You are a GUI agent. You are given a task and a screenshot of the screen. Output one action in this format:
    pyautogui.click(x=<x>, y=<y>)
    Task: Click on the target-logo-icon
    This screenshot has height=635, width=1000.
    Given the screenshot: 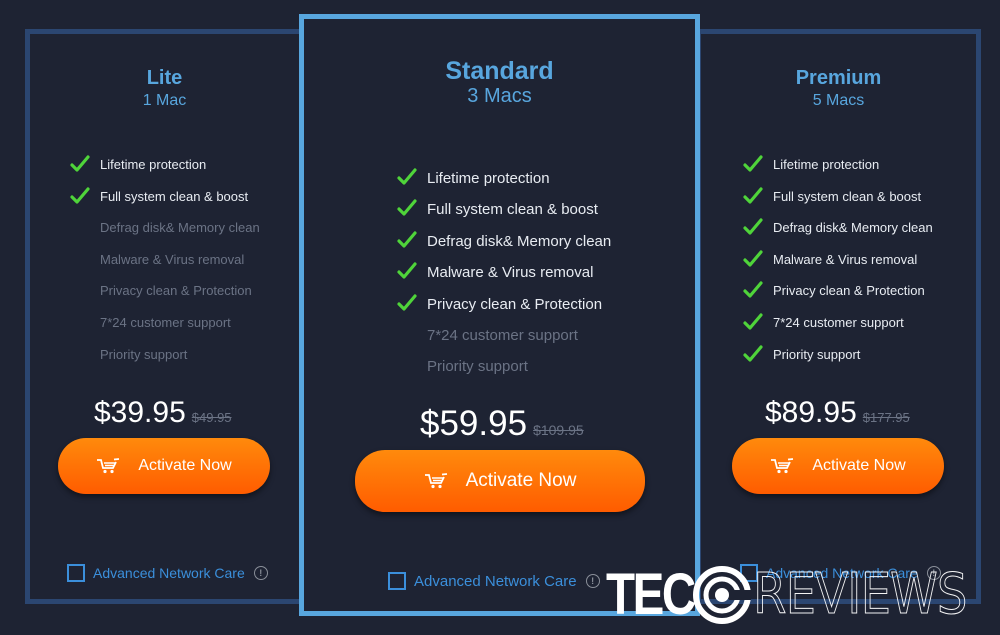 What is the action you would take?
    pyautogui.click(x=722, y=595)
    